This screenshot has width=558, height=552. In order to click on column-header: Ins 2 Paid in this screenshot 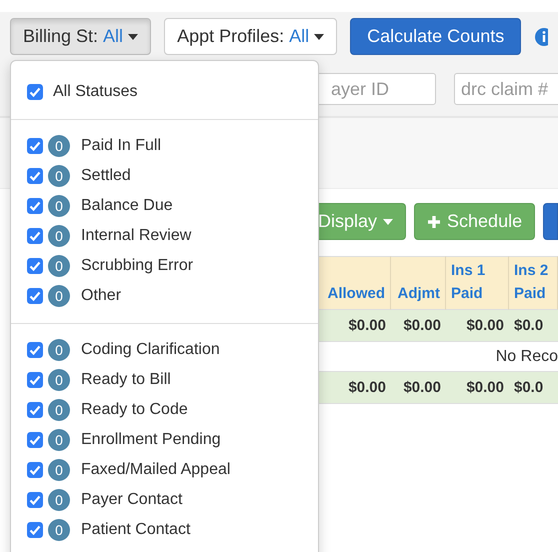, I will do `click(533, 283)`.